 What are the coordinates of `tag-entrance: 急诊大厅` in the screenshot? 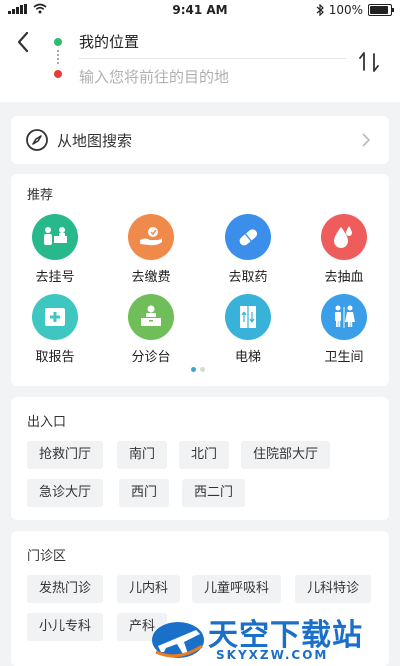 It's located at (65, 493).